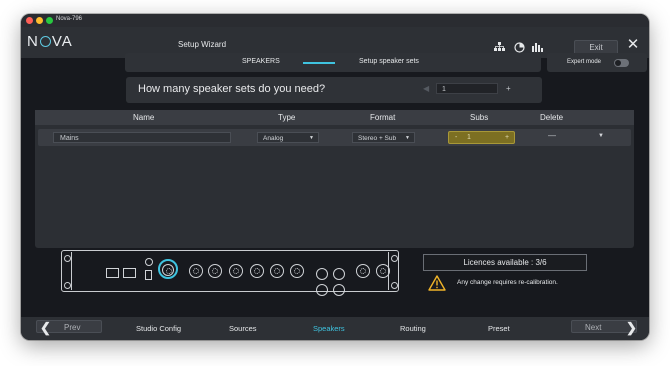 This screenshot has height=366, width=670. I want to click on speaker-sets-count-input: 1, so click(467, 88).